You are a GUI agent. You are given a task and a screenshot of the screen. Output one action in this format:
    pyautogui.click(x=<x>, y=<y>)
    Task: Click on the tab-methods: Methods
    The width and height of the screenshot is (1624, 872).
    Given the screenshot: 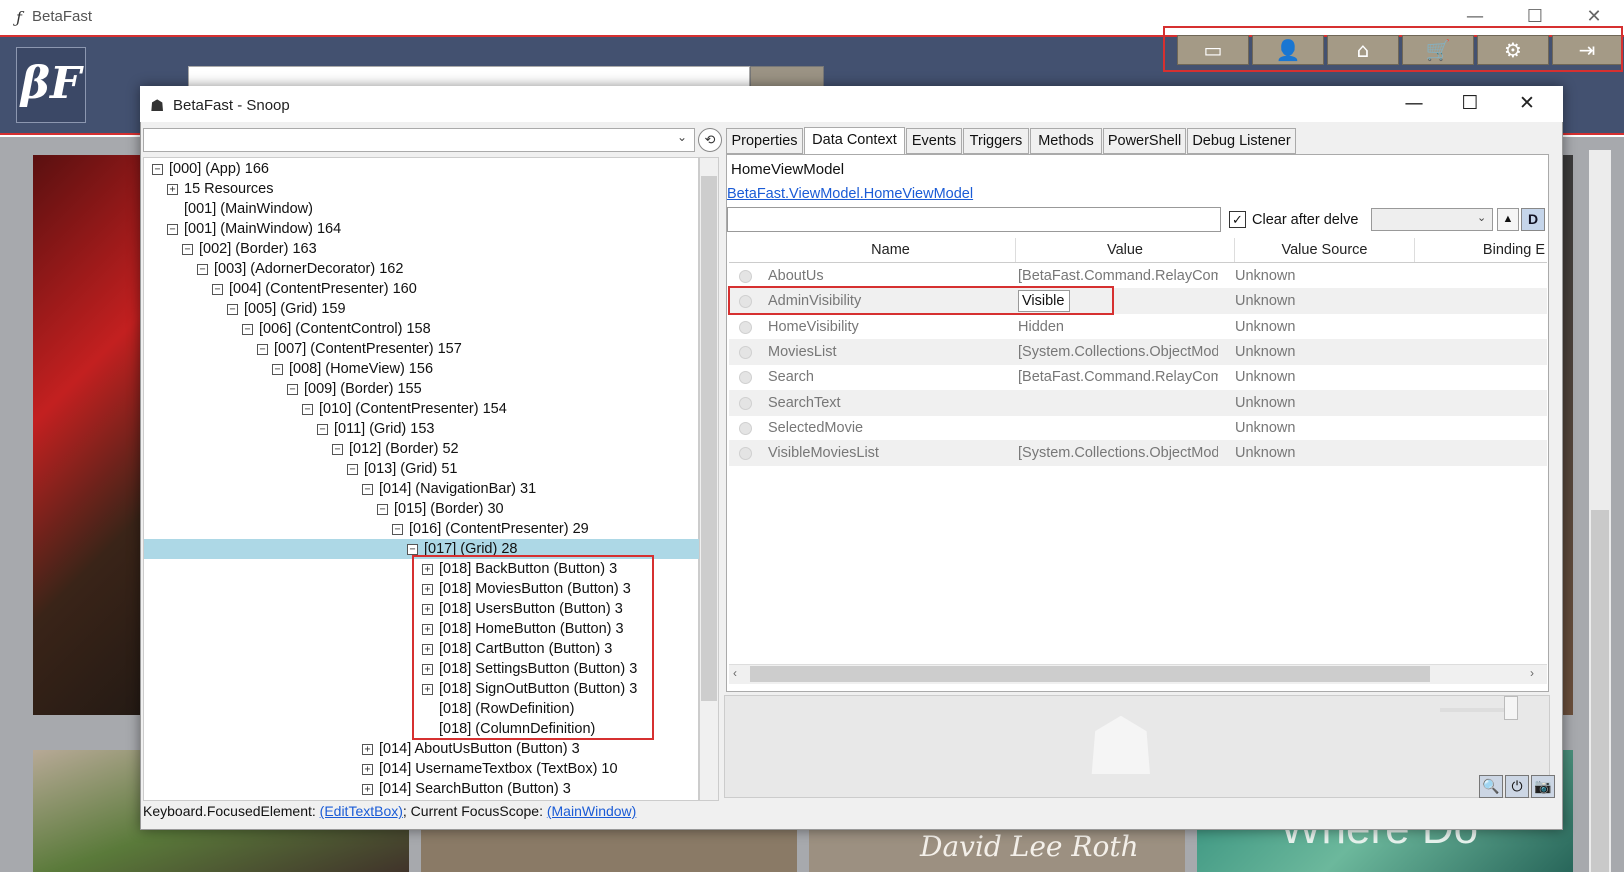 What is the action you would take?
    pyautogui.click(x=1066, y=141)
    